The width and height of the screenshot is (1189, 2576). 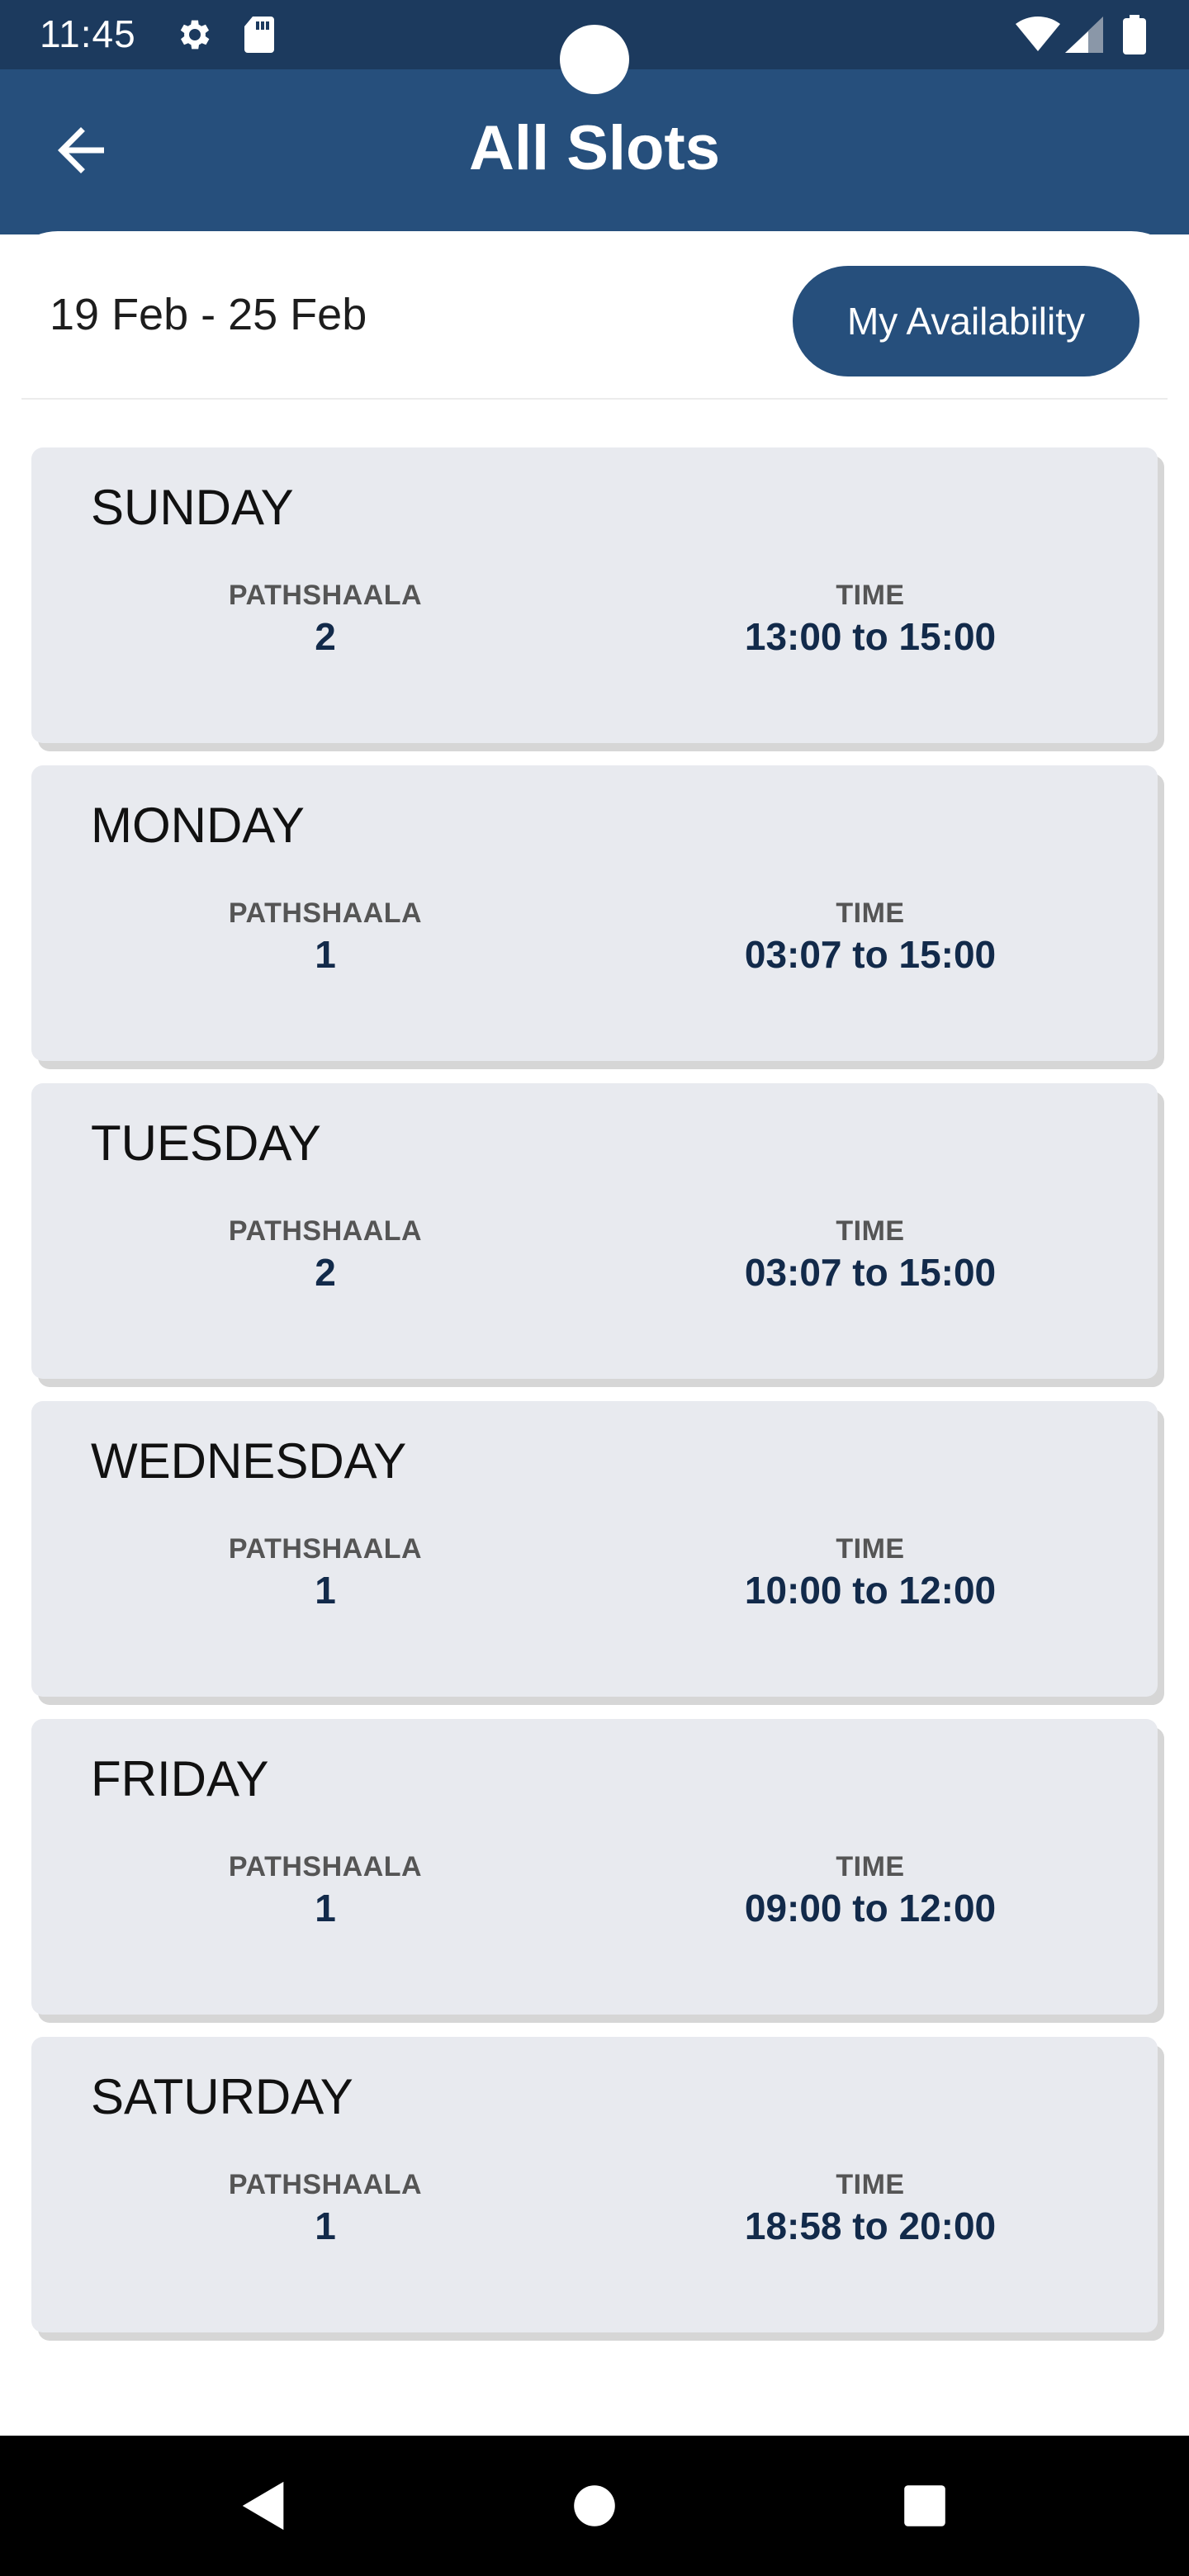 What do you see at coordinates (594, 59) in the screenshot?
I see `camera-cutout` at bounding box center [594, 59].